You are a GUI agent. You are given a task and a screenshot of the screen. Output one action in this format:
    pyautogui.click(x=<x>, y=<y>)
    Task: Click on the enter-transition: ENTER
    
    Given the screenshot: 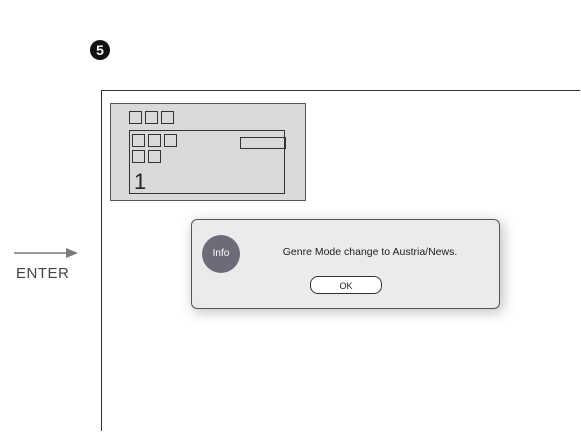 What is the action you would take?
    pyautogui.click(x=47, y=265)
    